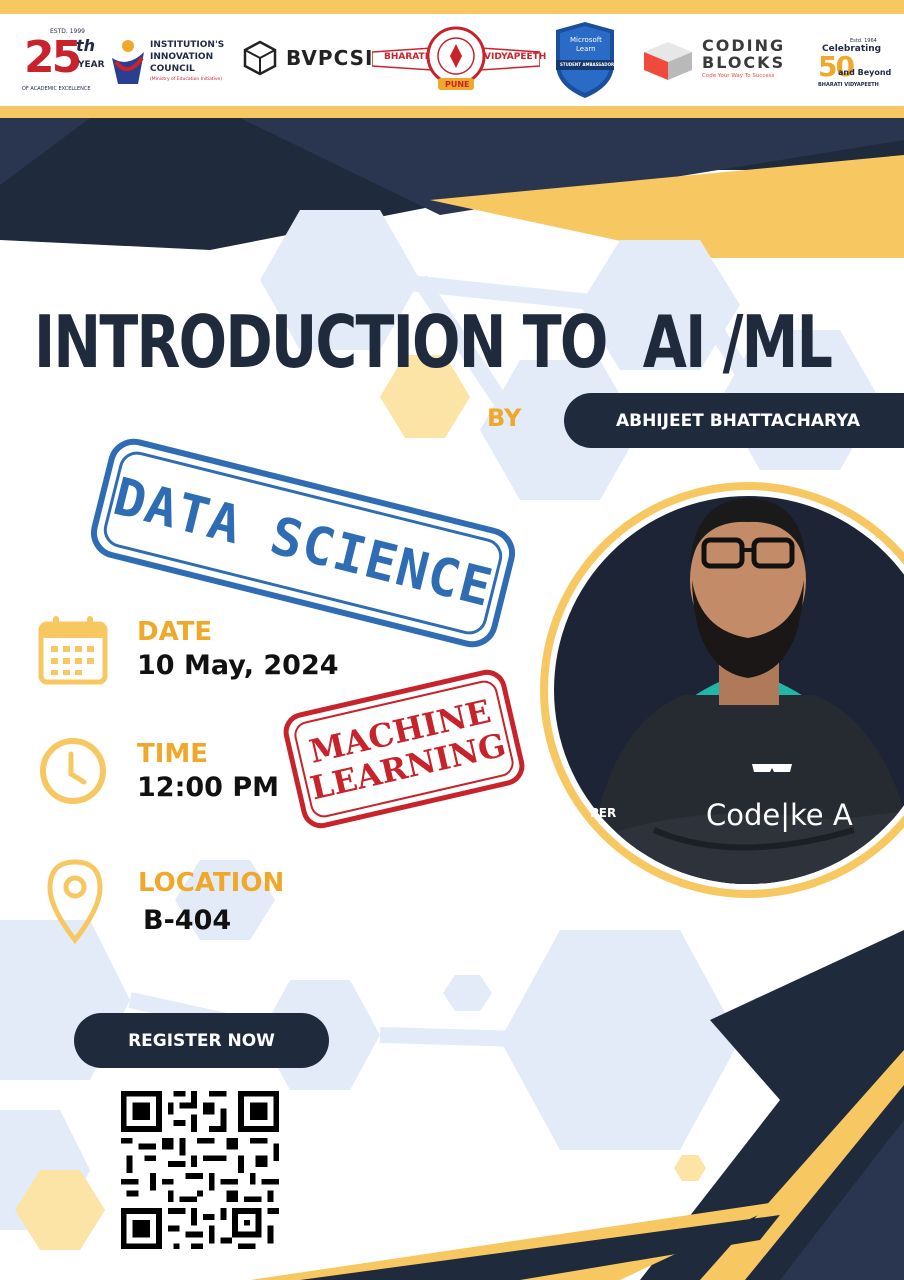 This screenshot has height=1280, width=904. What do you see at coordinates (330, 58) in the screenshot?
I see `bvpcsi-text: BVPCSI` at bounding box center [330, 58].